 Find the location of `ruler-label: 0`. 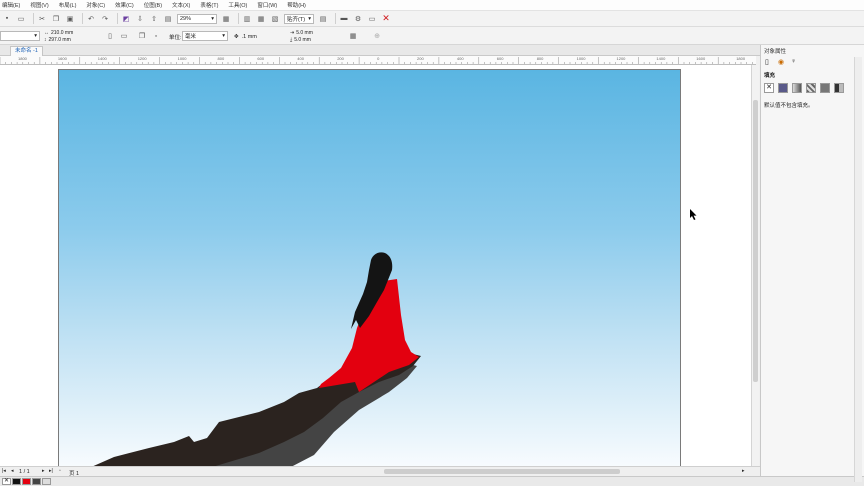

ruler-label: 0 is located at coordinates (378, 58).